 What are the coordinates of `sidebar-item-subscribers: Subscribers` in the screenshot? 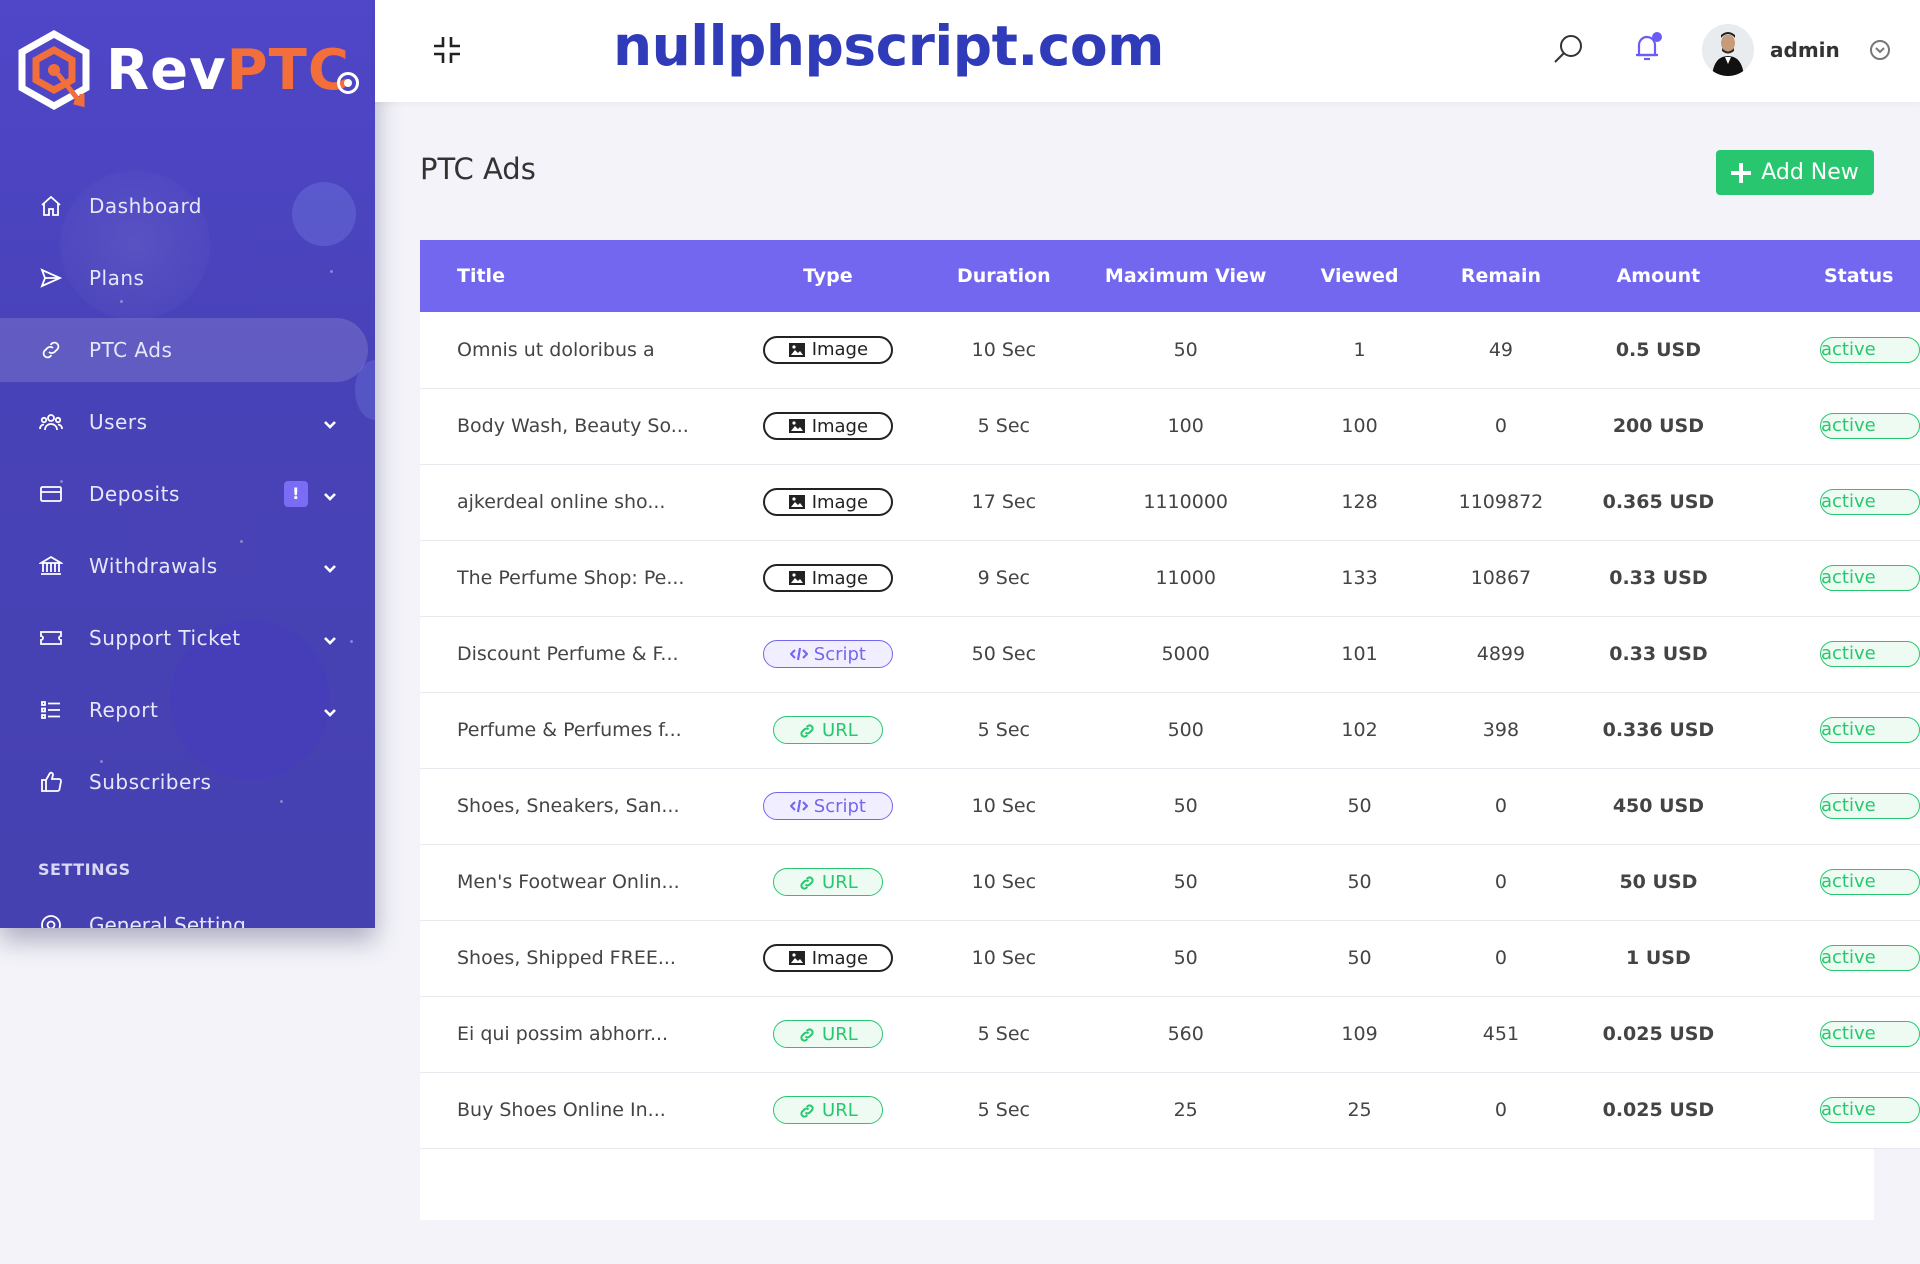 It's located at (187, 782).